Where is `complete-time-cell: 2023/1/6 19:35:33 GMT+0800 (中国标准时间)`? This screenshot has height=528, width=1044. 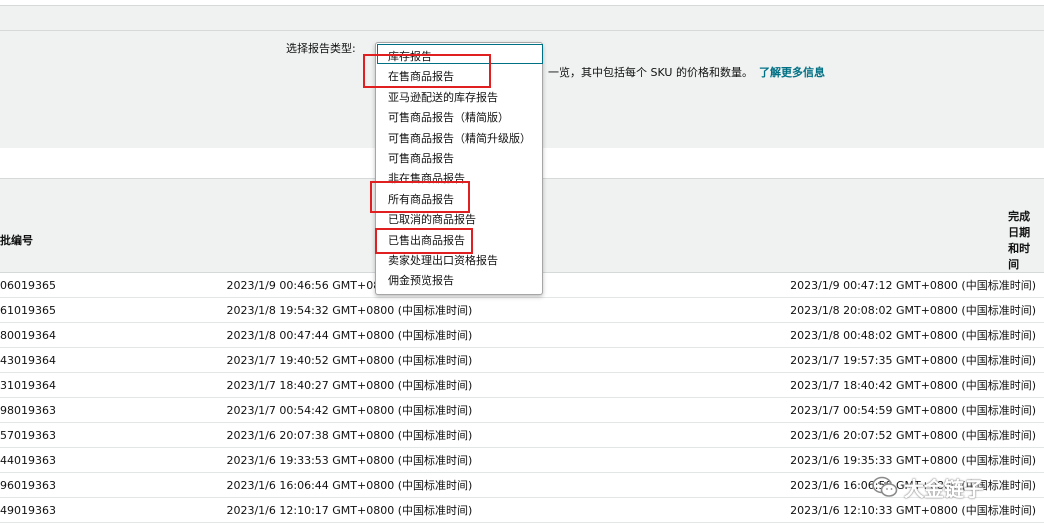
complete-time-cell: 2023/1/6 19:35:33 GMT+0800 (中国标准时间) is located at coordinates (917, 460).